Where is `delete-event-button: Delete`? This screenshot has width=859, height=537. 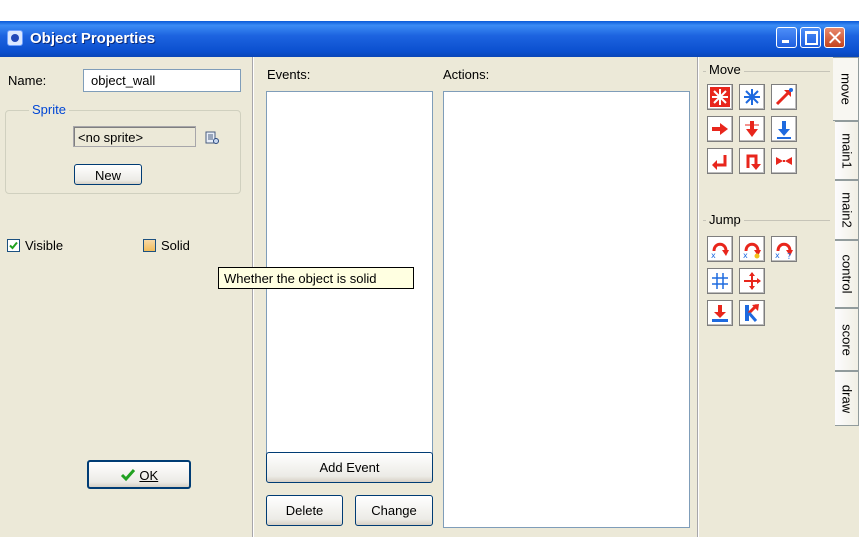 delete-event-button: Delete is located at coordinates (304, 510).